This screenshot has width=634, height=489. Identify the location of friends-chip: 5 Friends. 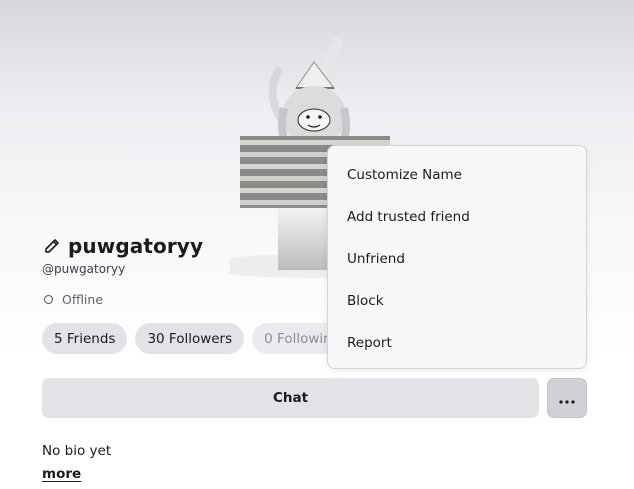
(85, 338).